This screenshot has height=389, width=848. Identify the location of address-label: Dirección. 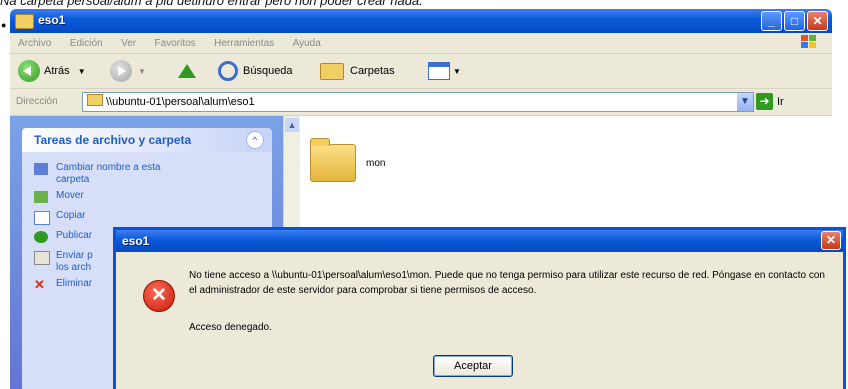
(37, 101).